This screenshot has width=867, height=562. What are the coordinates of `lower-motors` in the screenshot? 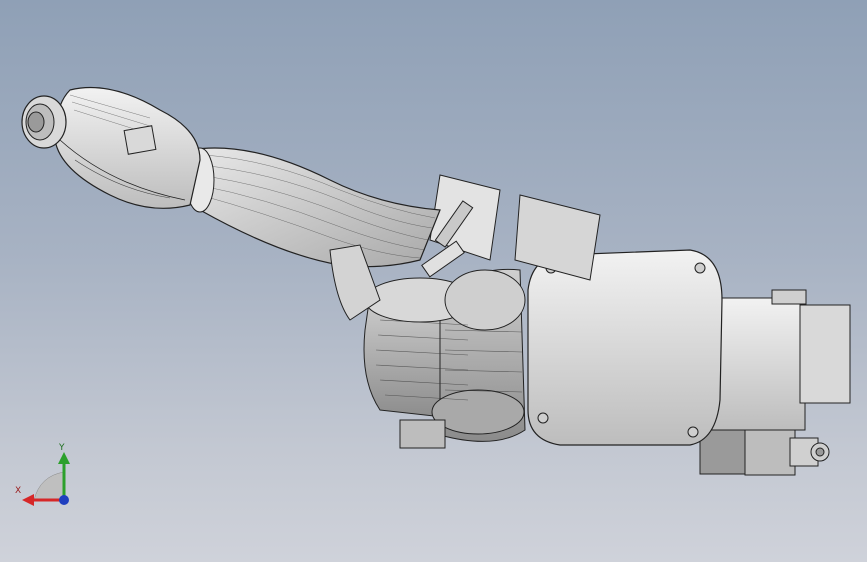 It's located at (444, 358).